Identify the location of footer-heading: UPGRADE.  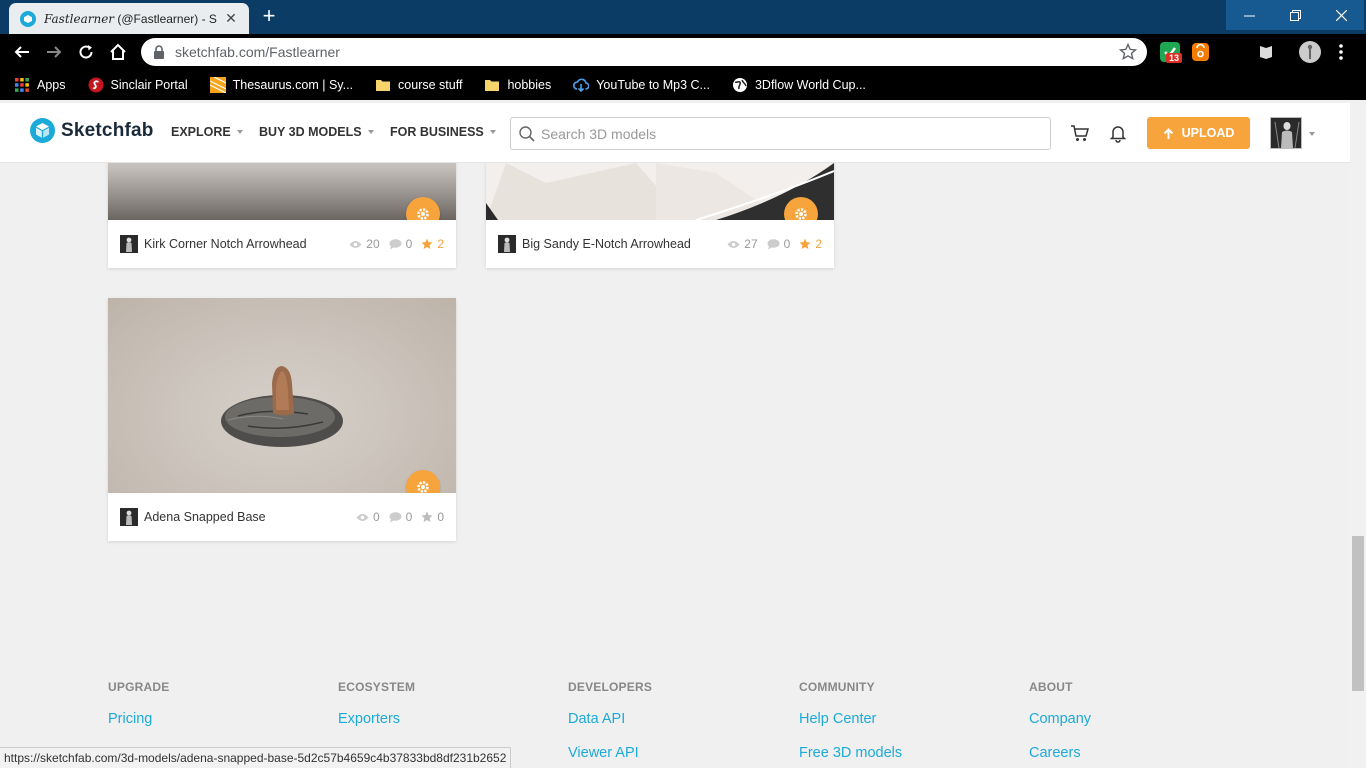
(139, 687).